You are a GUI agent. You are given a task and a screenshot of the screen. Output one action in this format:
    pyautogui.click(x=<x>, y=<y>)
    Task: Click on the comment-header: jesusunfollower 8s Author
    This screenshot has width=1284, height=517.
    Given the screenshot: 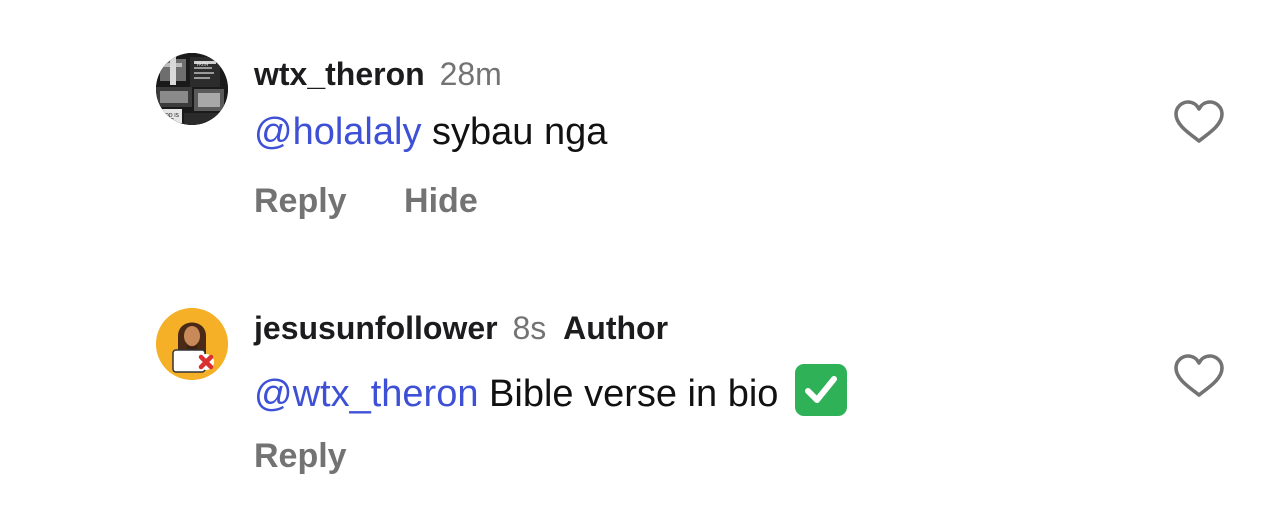 What is the action you would take?
    pyautogui.click(x=461, y=328)
    